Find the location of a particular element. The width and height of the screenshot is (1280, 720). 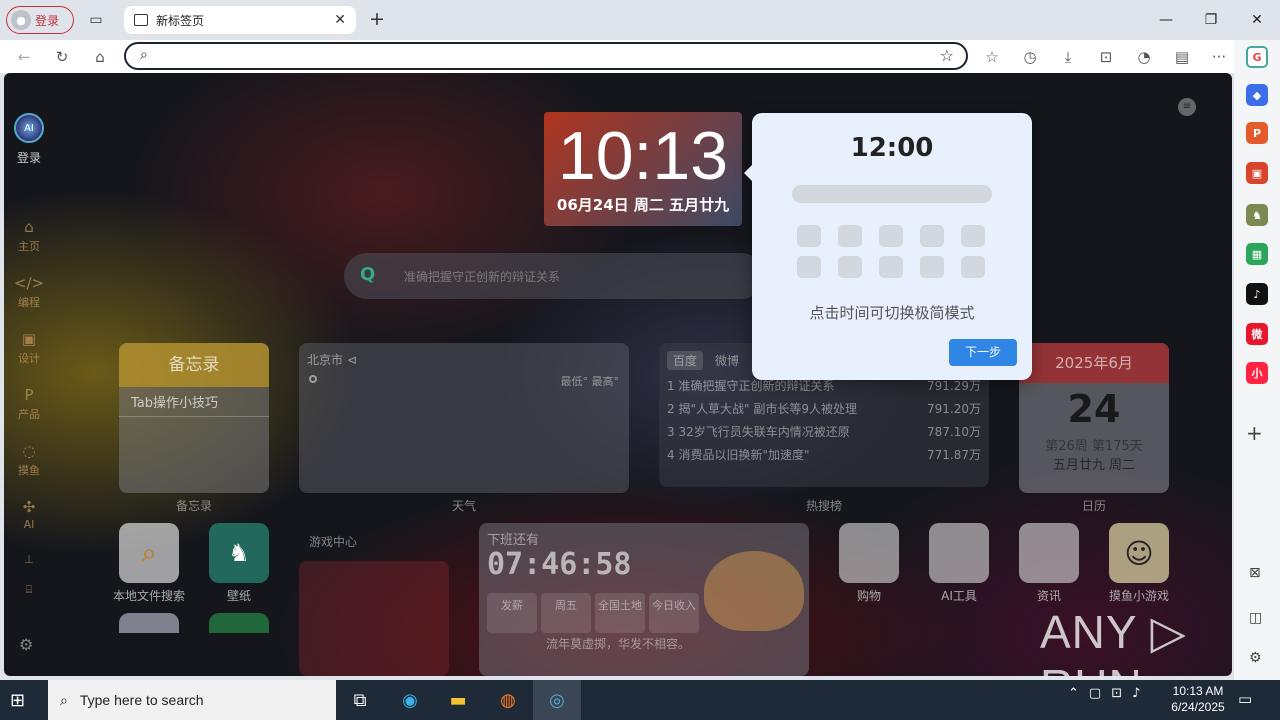

browser-app-icon: ◎ is located at coordinates (557, 700).